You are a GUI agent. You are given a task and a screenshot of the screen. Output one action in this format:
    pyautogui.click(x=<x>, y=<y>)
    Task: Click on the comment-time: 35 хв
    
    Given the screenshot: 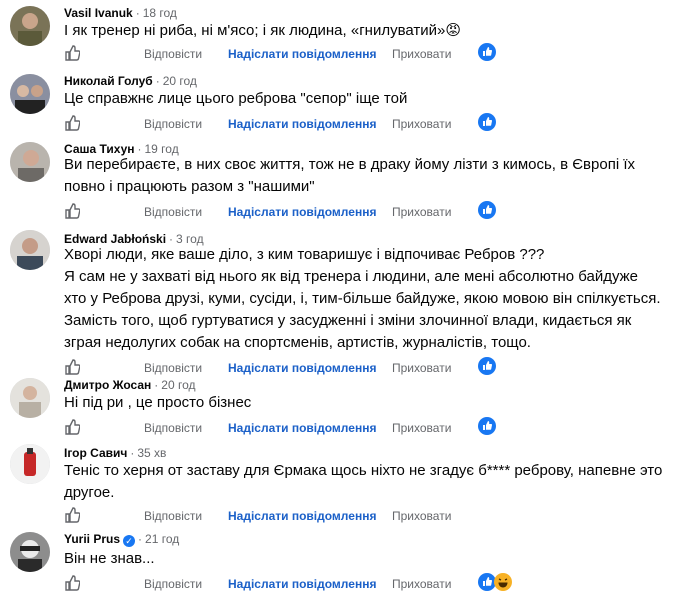 What is the action you would take?
    pyautogui.click(x=151, y=453)
    